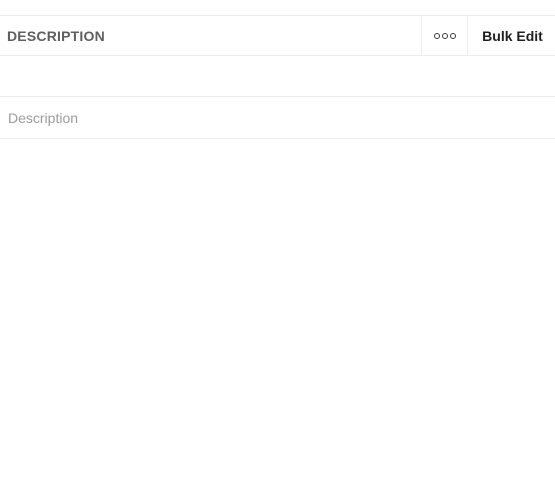 The image size is (555, 496). I want to click on description-input, so click(277, 117).